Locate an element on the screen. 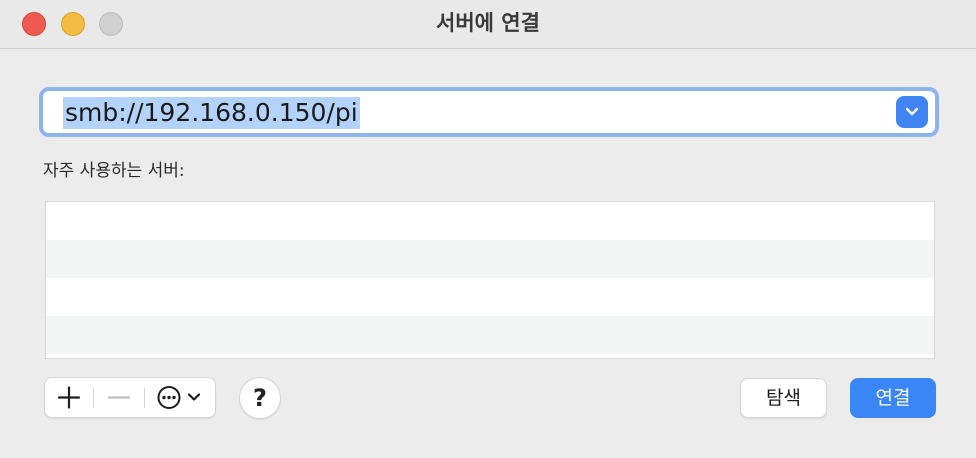 The width and height of the screenshot is (976, 458). remove-server-button is located at coordinates (119, 397).